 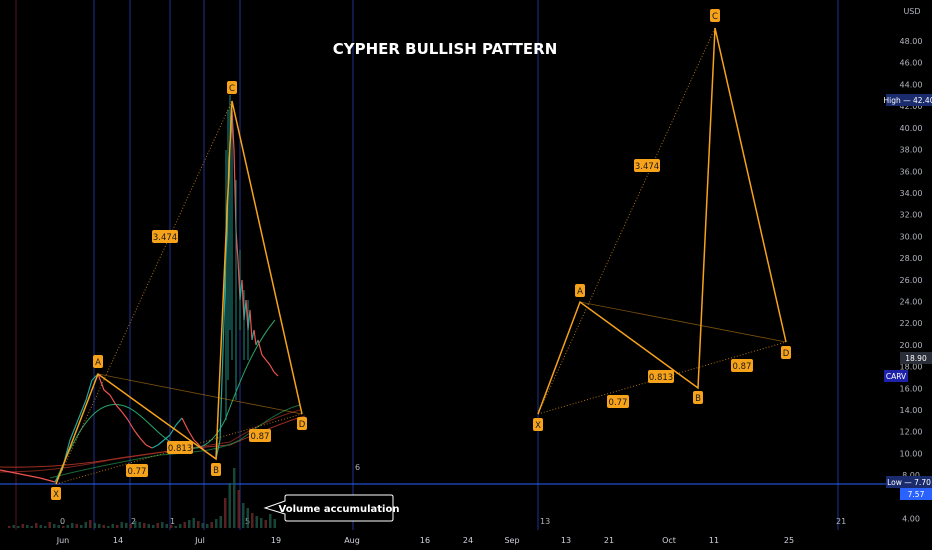 I want to click on svg-text: High — 42.40, so click(x=908, y=100).